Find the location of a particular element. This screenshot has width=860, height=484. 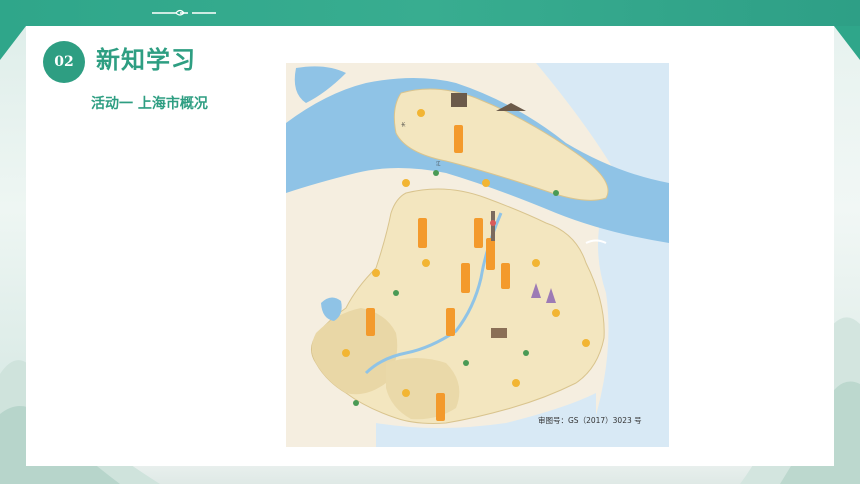

activity-label: 活动一 上海市概况 is located at coordinates (149, 104).